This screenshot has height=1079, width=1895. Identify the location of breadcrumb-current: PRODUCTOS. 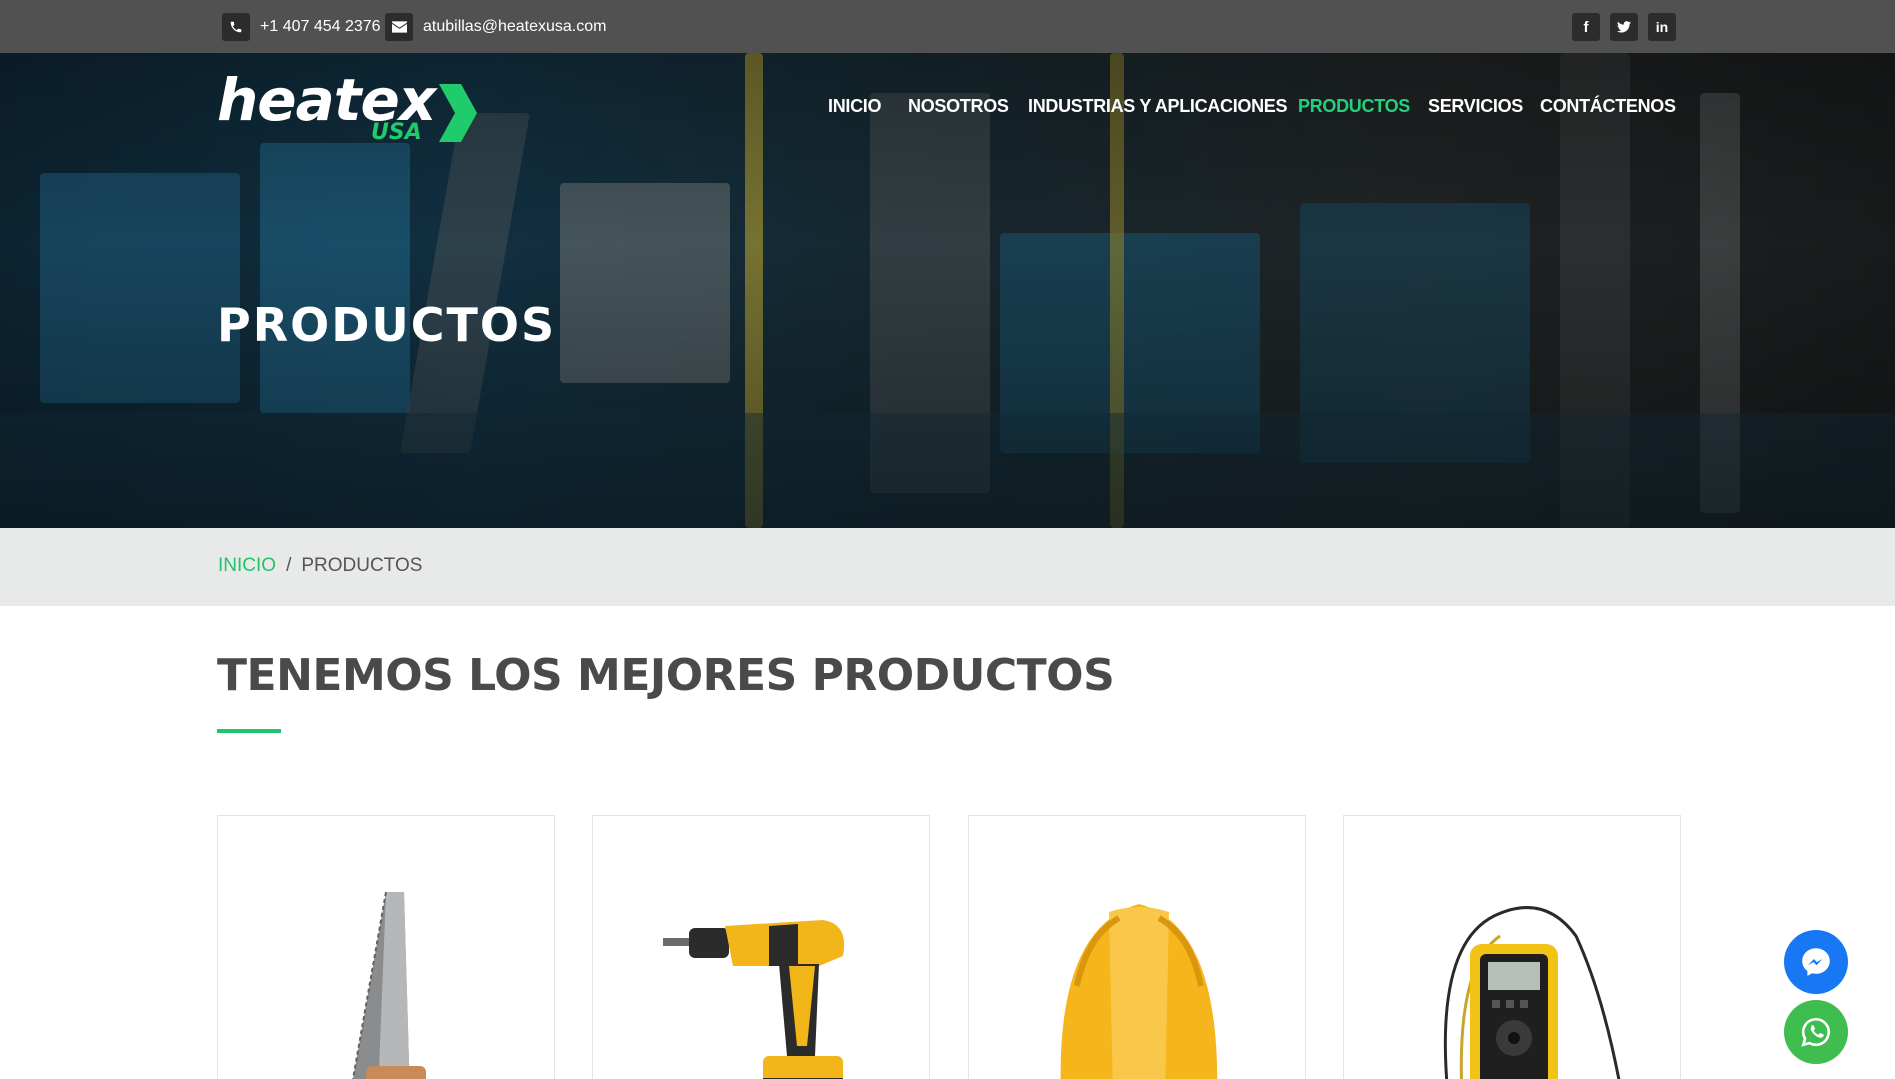
(362, 565).